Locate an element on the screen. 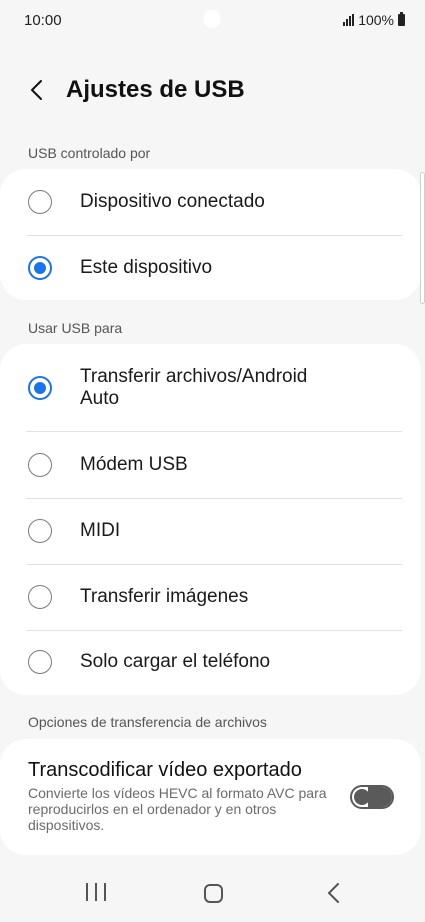 The image size is (425, 922). option-midi: MIDI is located at coordinates (210, 531).